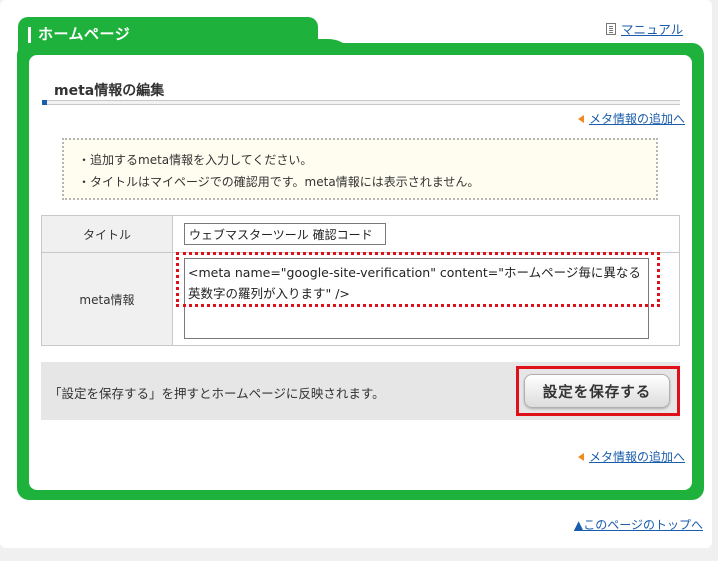  Describe the element at coordinates (195, 160) in the screenshot. I see `notice-line-1: ・追加するmeta情報を入力してください。` at that location.